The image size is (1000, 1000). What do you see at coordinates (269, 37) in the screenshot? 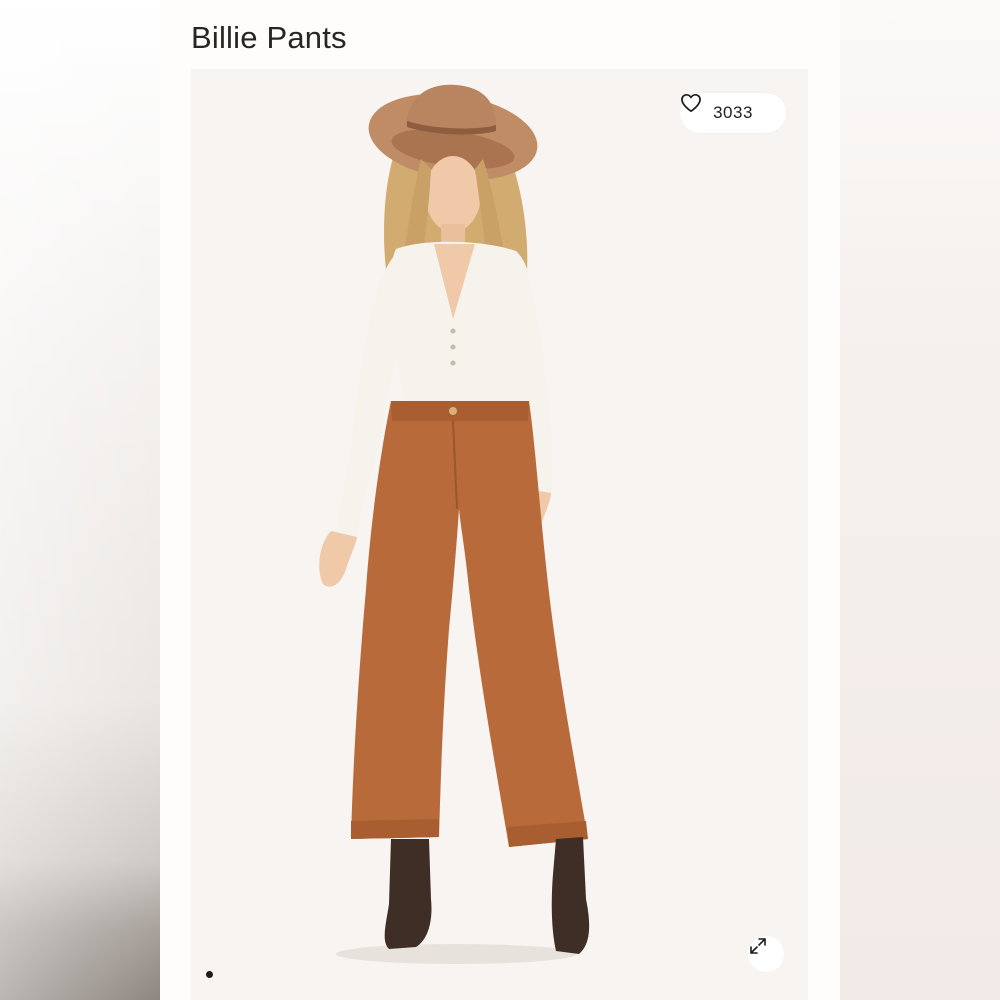
I see `product-title: Billie Pants` at bounding box center [269, 37].